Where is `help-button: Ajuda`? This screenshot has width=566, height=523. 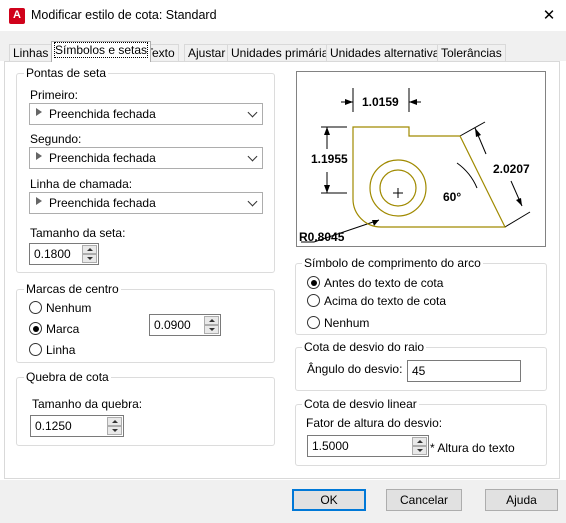 help-button: Ajuda is located at coordinates (521, 500).